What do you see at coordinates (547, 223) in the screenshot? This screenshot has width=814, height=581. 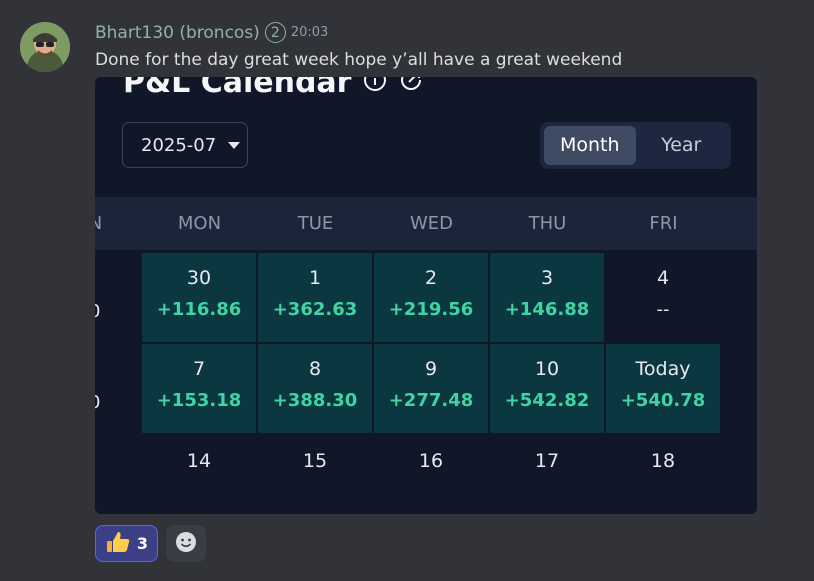 I see `weekday-label: THU` at bounding box center [547, 223].